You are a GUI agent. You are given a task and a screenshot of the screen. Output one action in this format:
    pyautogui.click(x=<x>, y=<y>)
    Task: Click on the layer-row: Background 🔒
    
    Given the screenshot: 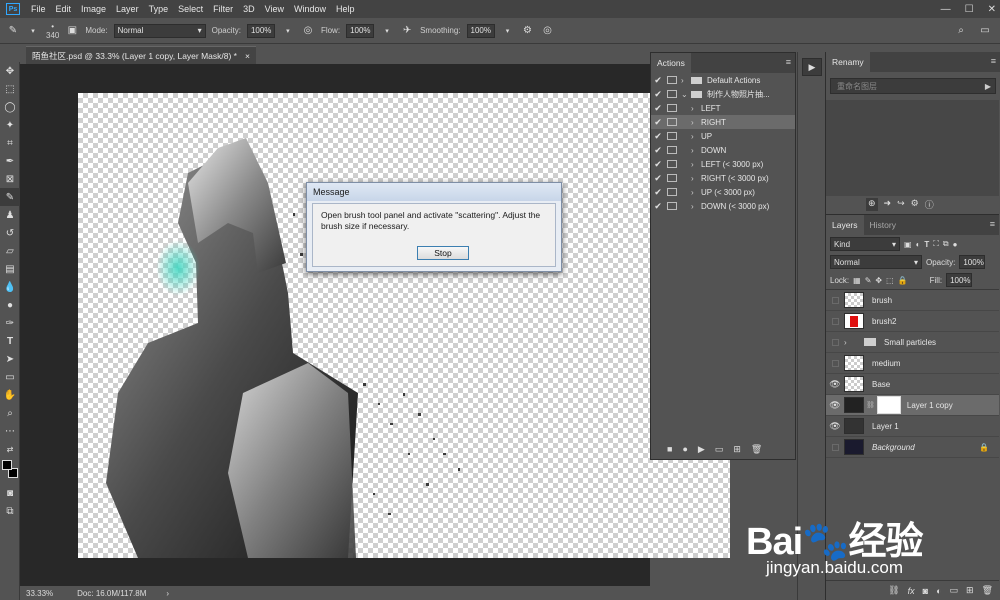 What is the action you would take?
    pyautogui.click(x=912, y=447)
    